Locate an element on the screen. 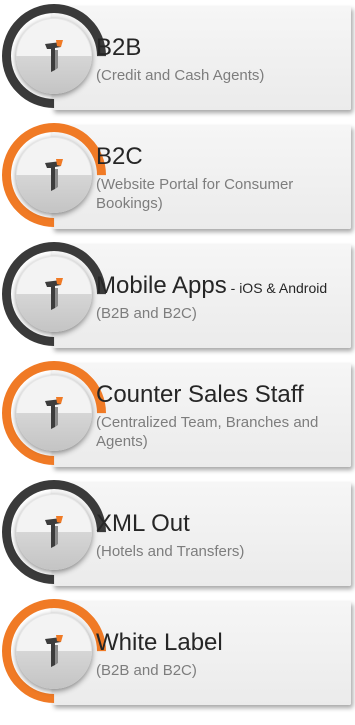 Image resolution: width=355 pixels, height=725 pixels. channel-title: Mobile Apps - iOS & Android is located at coordinates (212, 285).